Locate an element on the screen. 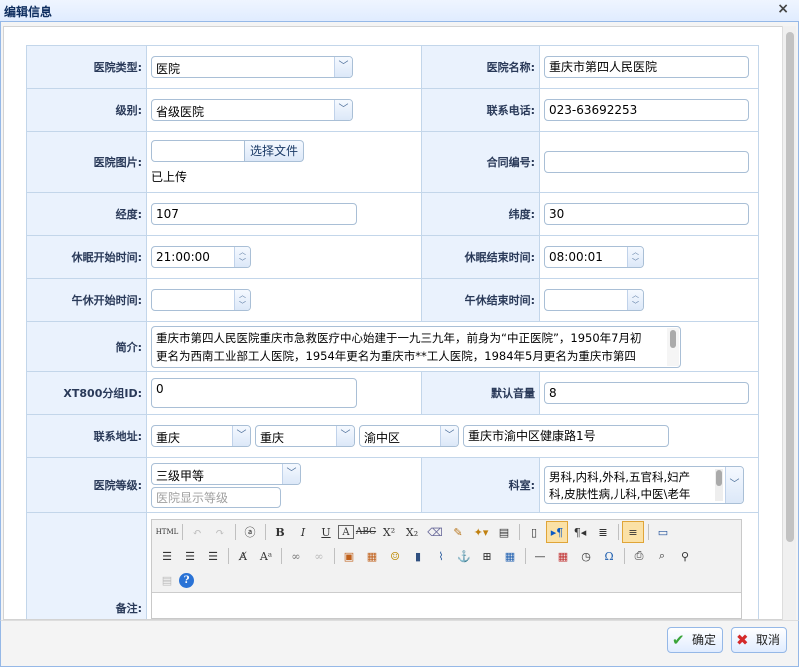 This screenshot has height=667, width=799. editor-content-area is located at coordinates (446, 605).